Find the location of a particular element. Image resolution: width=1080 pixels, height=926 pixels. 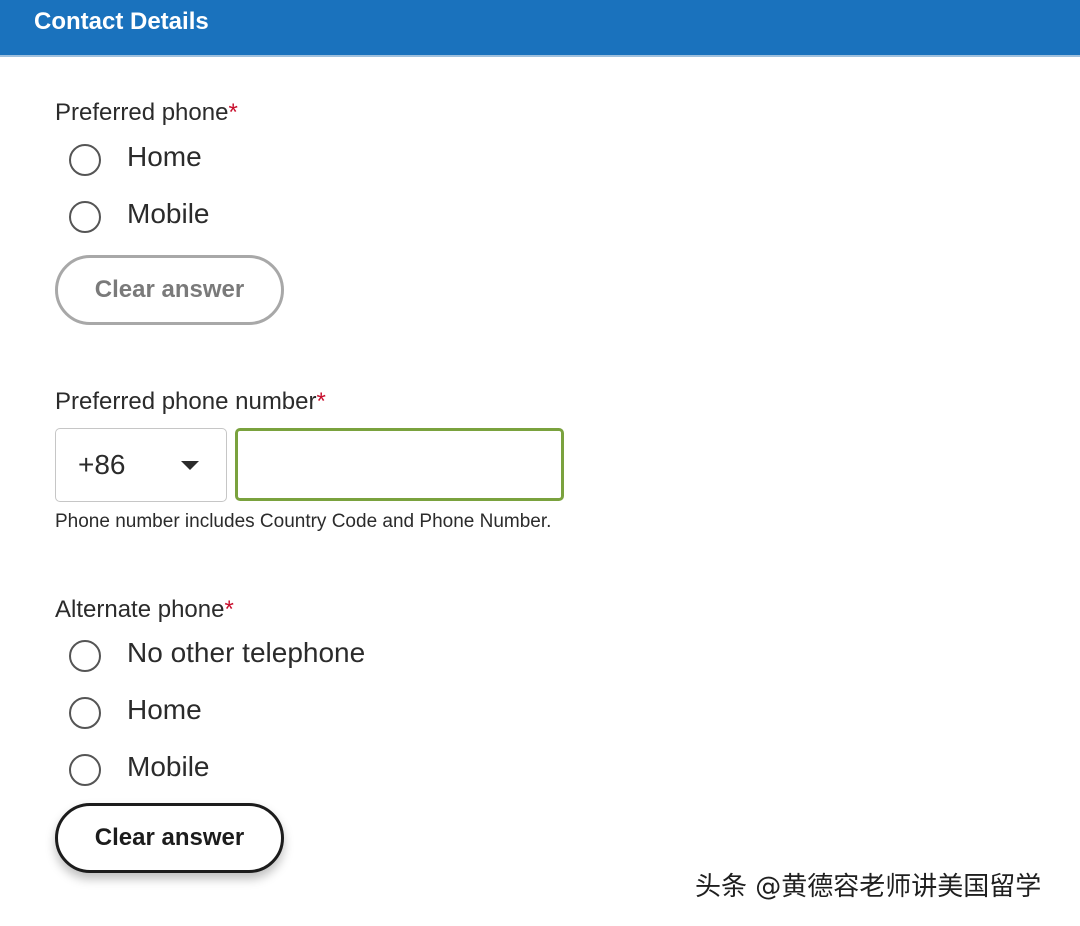

radio-alternate-home: Home is located at coordinates (279, 714).